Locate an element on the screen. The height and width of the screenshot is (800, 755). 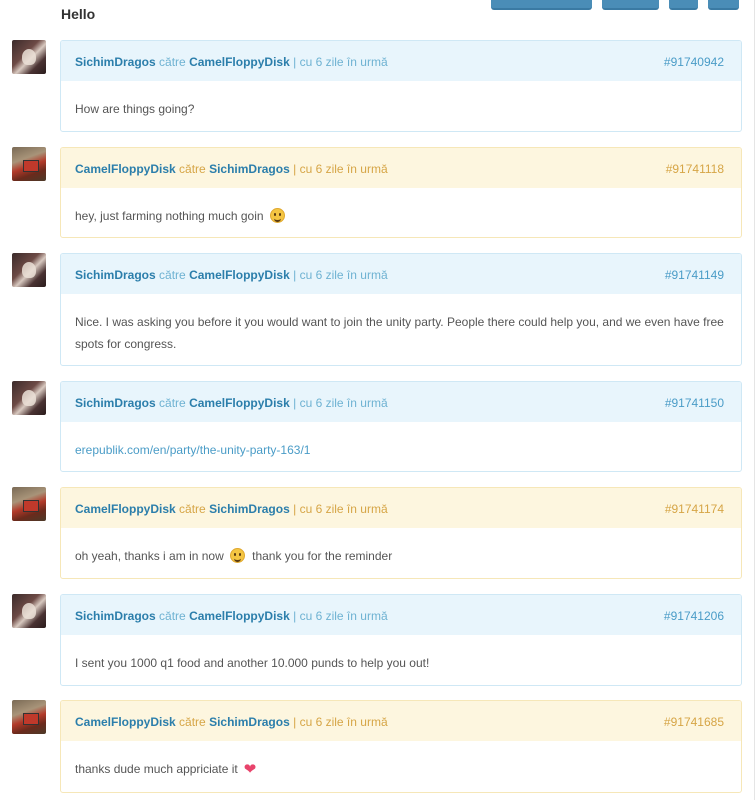
message-text: hey, just farming nothing much goin is located at coordinates (169, 216).